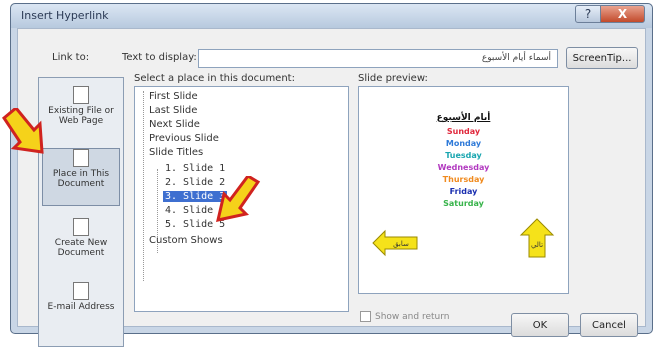 Image resolution: width=660 pixels, height=347 pixels. Describe the element at coordinates (81, 158) in the screenshot. I see `document-icon` at that location.